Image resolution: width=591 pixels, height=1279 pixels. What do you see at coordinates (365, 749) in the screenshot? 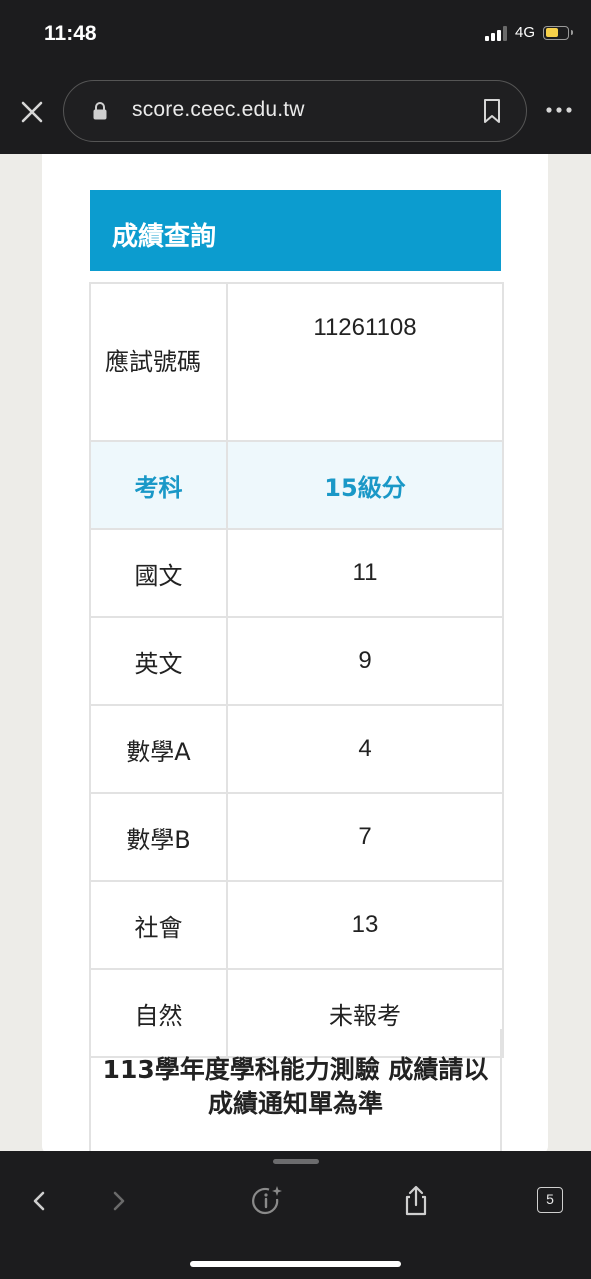
I see `score-cell: 4` at bounding box center [365, 749].